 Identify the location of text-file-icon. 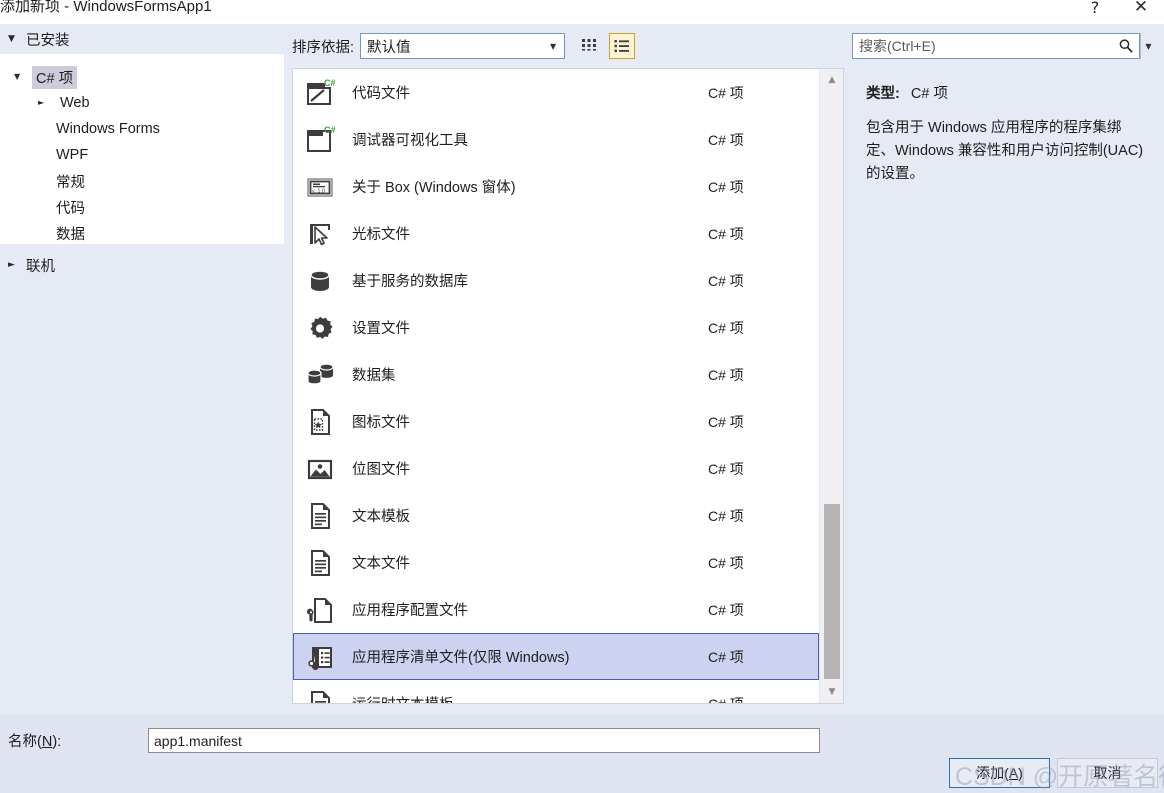
(320, 563).